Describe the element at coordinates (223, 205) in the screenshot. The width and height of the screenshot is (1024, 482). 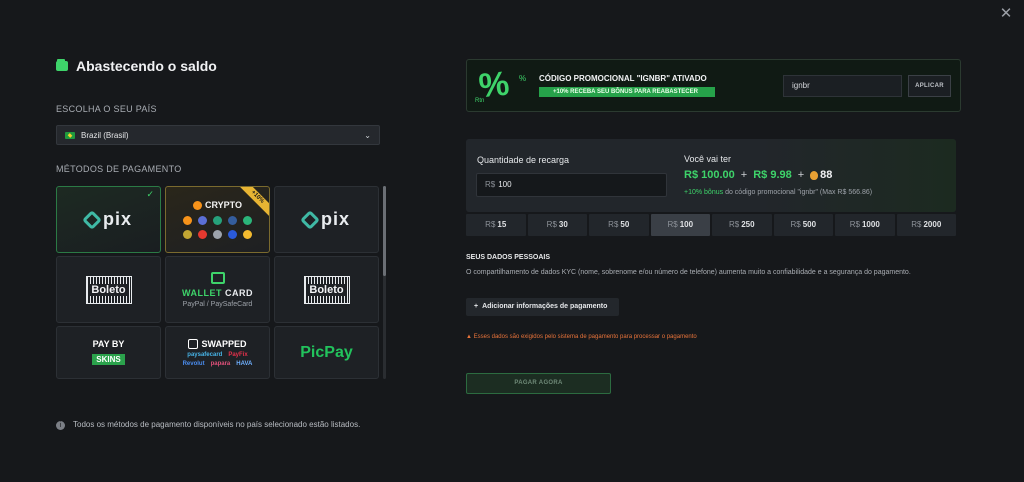
I see `crypto-label: CRYPTO` at that location.